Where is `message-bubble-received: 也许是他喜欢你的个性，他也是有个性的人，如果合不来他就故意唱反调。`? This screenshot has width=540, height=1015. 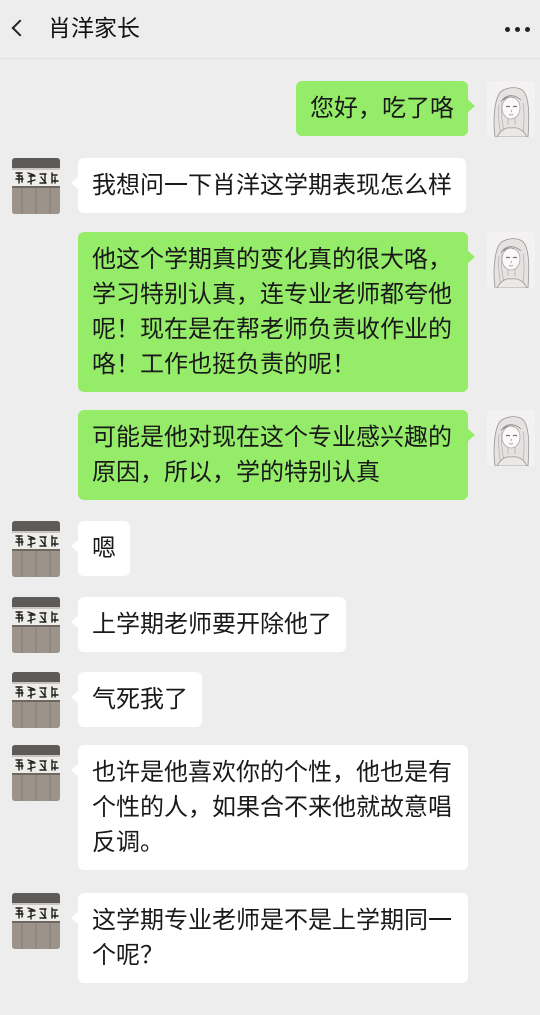 message-bubble-received: 也许是他喜欢你的个性，他也是有个性的人，如果合不来他就故意唱反调。 is located at coordinates (269, 807).